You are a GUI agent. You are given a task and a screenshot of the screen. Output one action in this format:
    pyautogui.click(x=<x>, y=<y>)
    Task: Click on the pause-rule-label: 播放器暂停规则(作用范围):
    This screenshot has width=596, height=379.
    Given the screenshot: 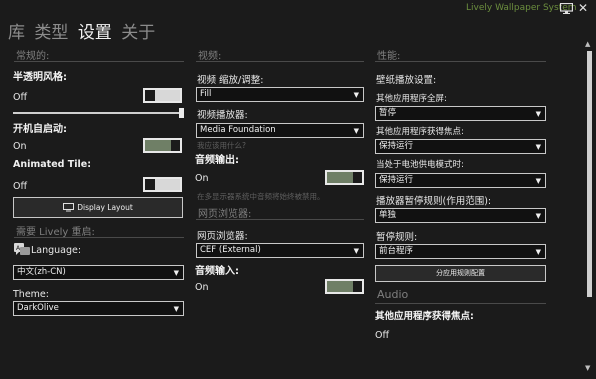 What is the action you would take?
    pyautogui.click(x=434, y=201)
    